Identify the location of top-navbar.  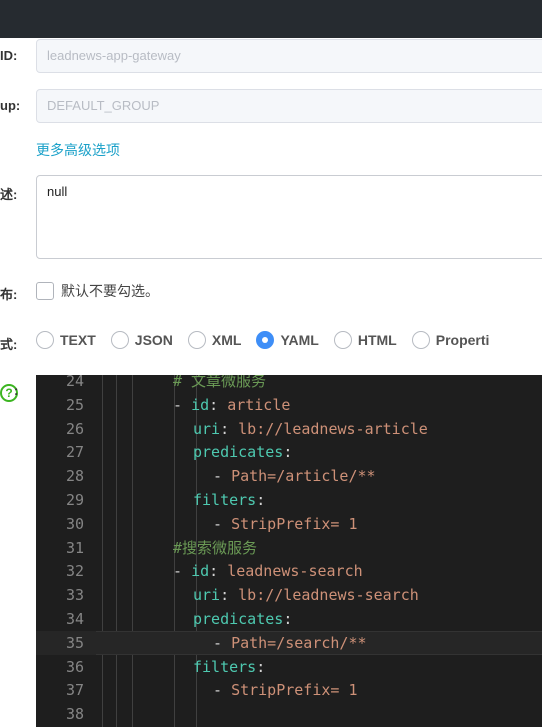
(271, 19).